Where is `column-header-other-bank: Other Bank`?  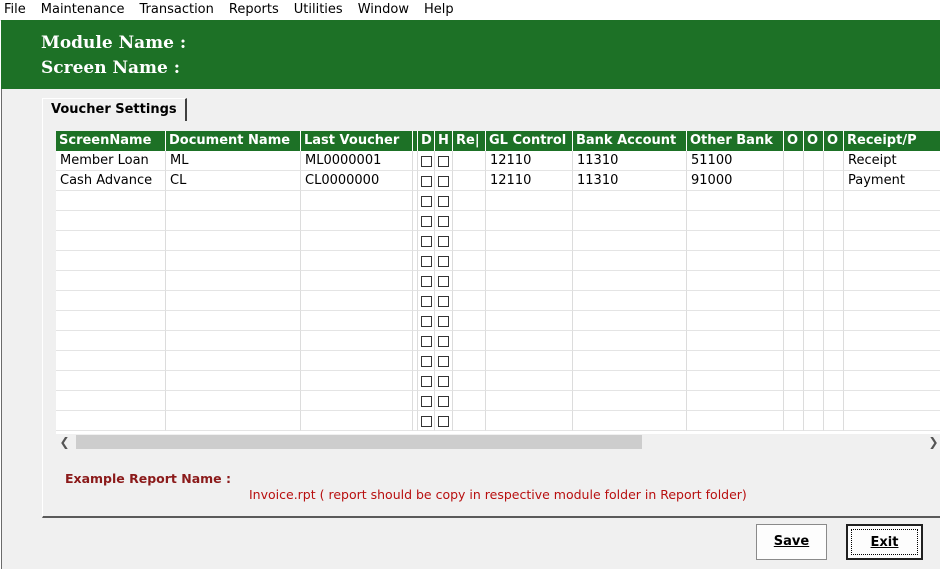 column-header-other-bank: Other Bank is located at coordinates (735, 141).